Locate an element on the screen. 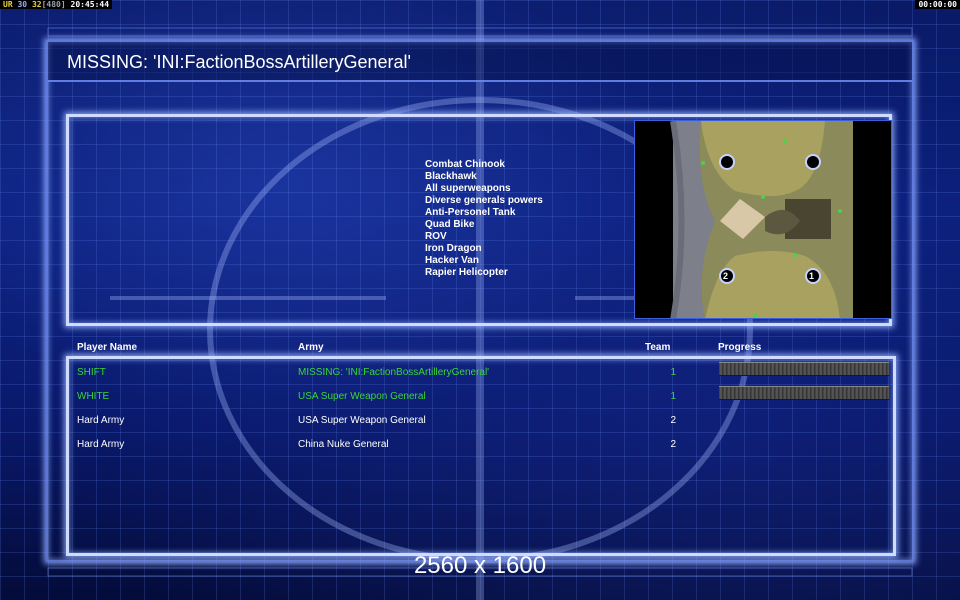 The image size is (960, 600). table-row: Hard Army China Nuke General 2 is located at coordinates (480, 446).